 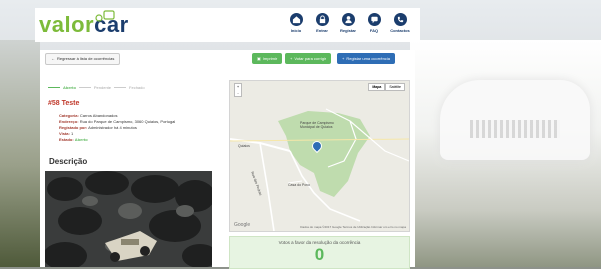 What do you see at coordinates (242, 225) in the screenshot?
I see `google-logo: Google` at bounding box center [242, 225].